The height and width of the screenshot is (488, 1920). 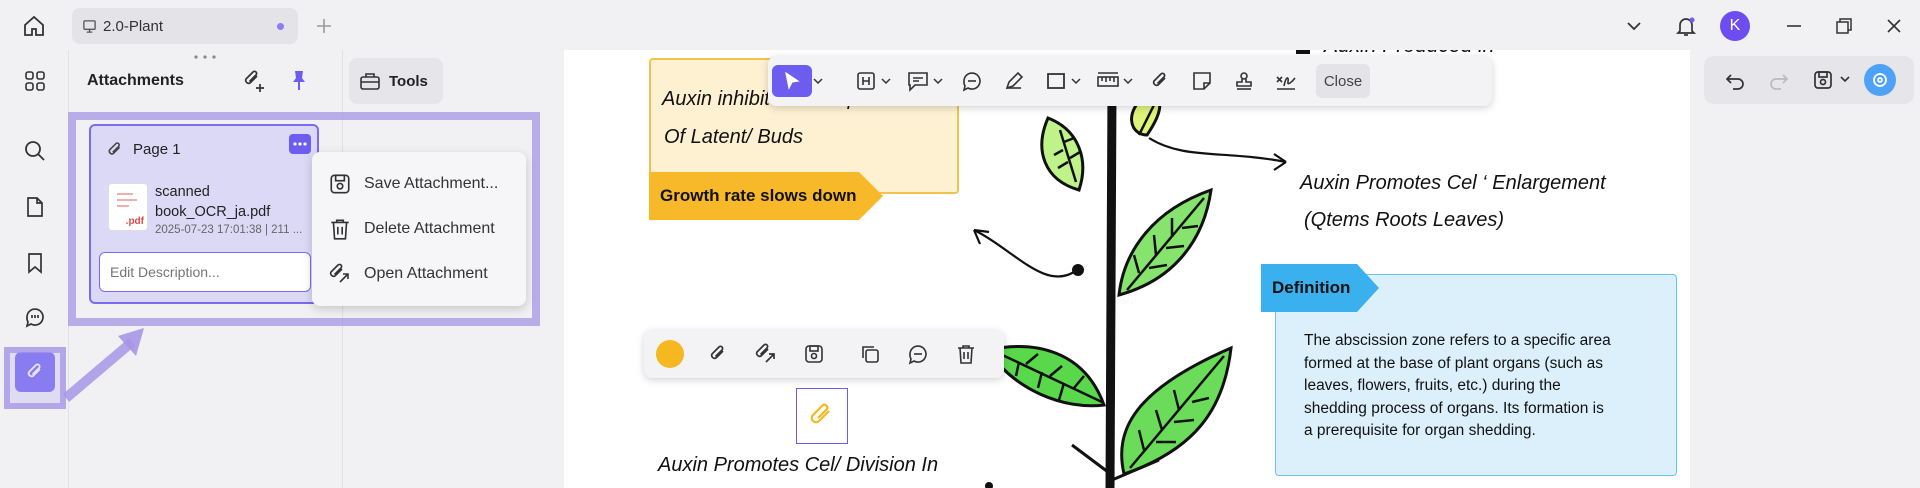 I want to click on ai-assistant-icon, so click(x=1880, y=80).